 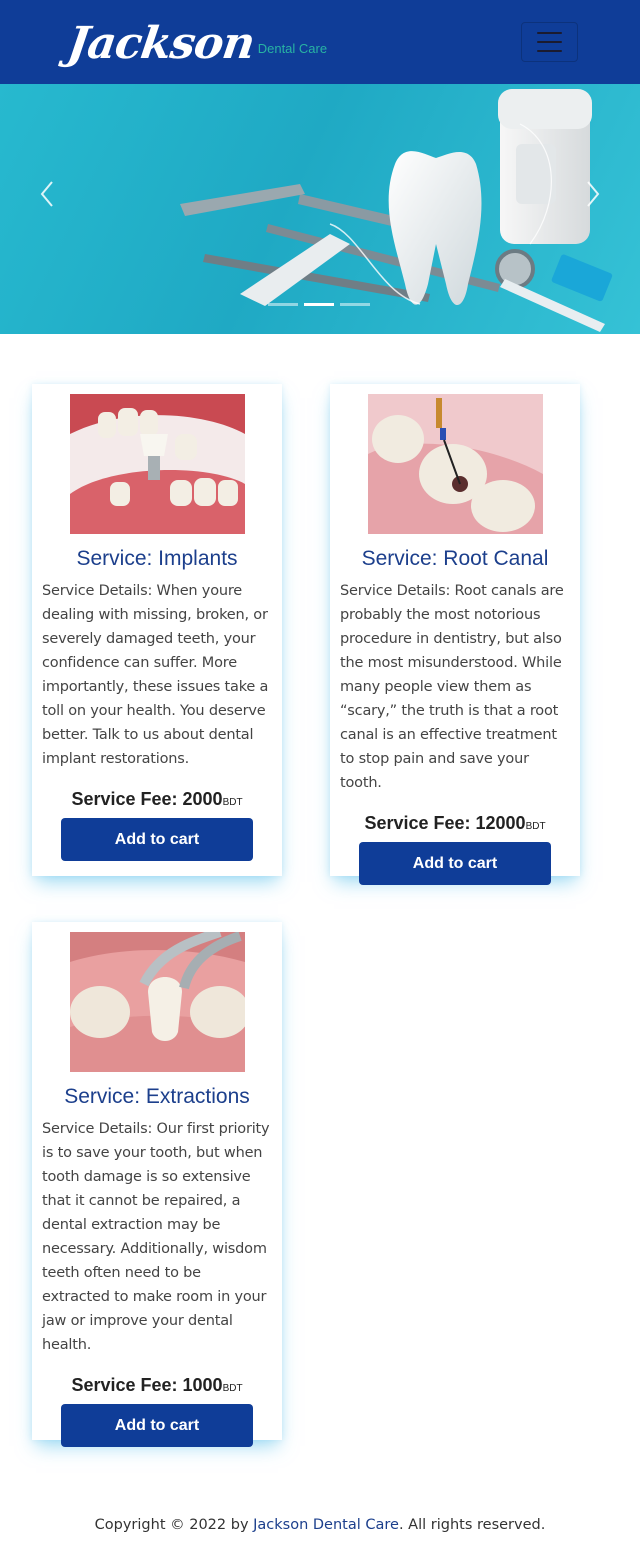 What do you see at coordinates (455, 558) in the screenshot?
I see `service-title: Service: Root Canal` at bounding box center [455, 558].